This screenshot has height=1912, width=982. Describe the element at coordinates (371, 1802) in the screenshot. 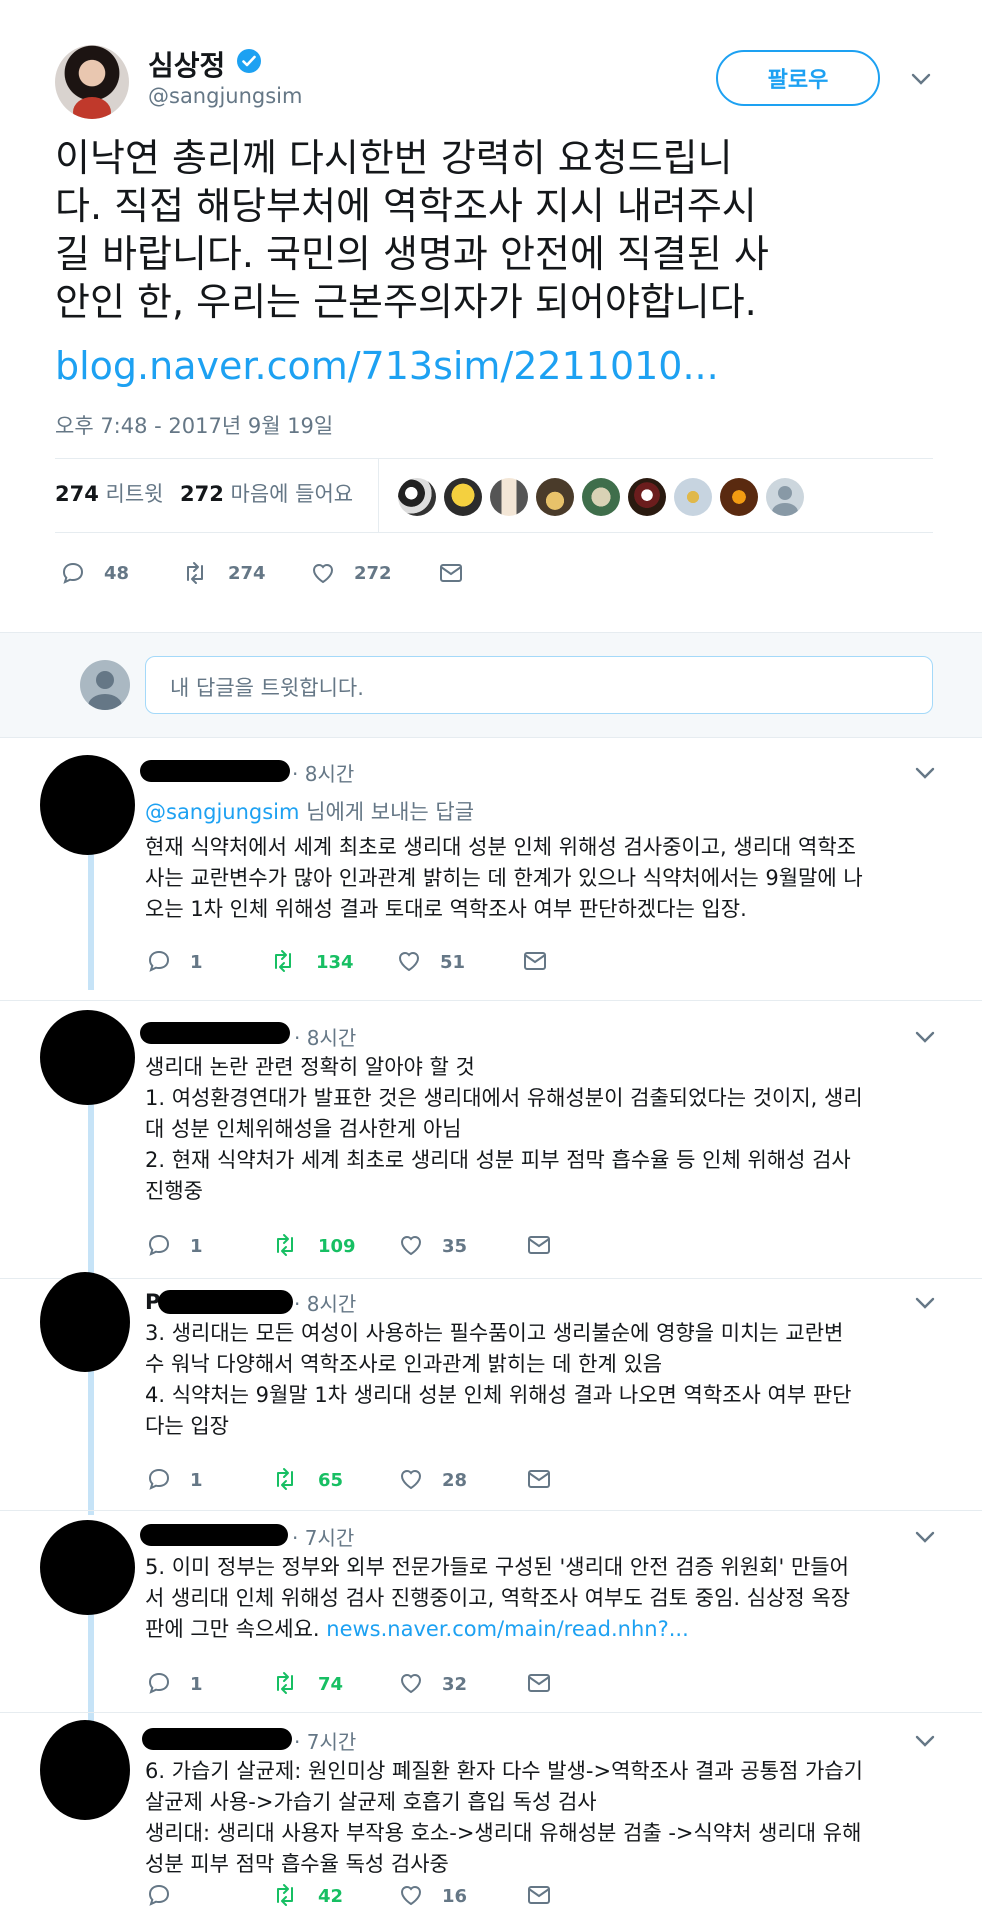

I see `reply-text-line: 살균제 사용->가습기 살균제 호흡기 흡입 독성 검사` at that location.